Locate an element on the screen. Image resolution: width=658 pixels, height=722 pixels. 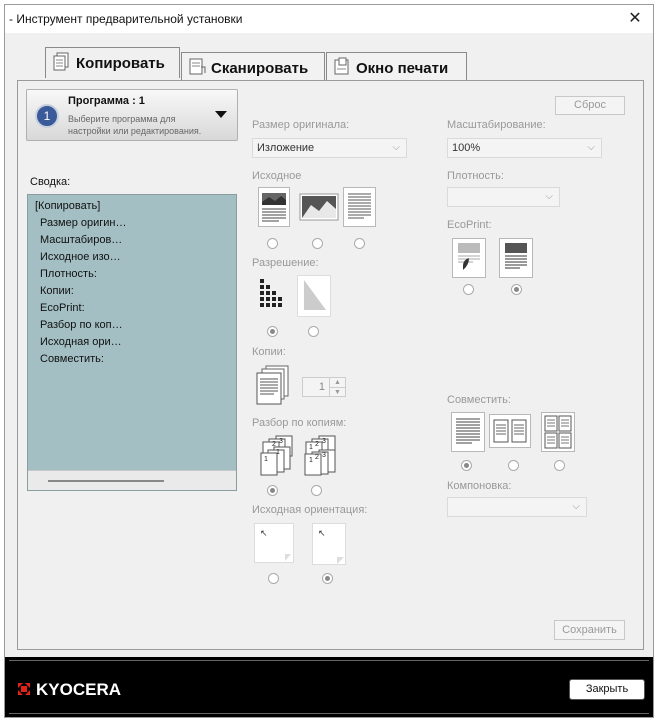
scrollbar-thumb is located at coordinates (106, 481).